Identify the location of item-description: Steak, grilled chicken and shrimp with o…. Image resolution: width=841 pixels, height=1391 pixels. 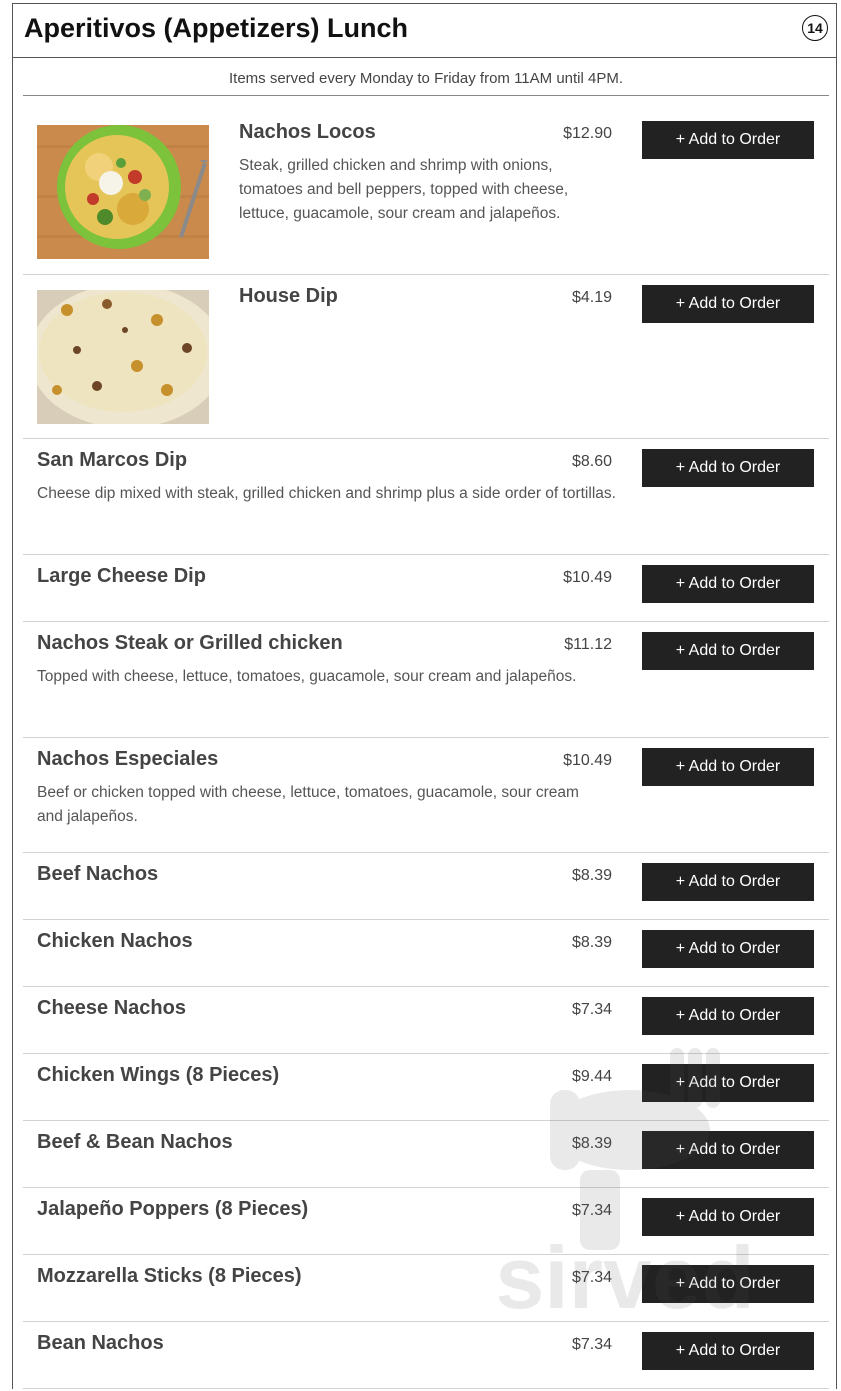
(404, 189).